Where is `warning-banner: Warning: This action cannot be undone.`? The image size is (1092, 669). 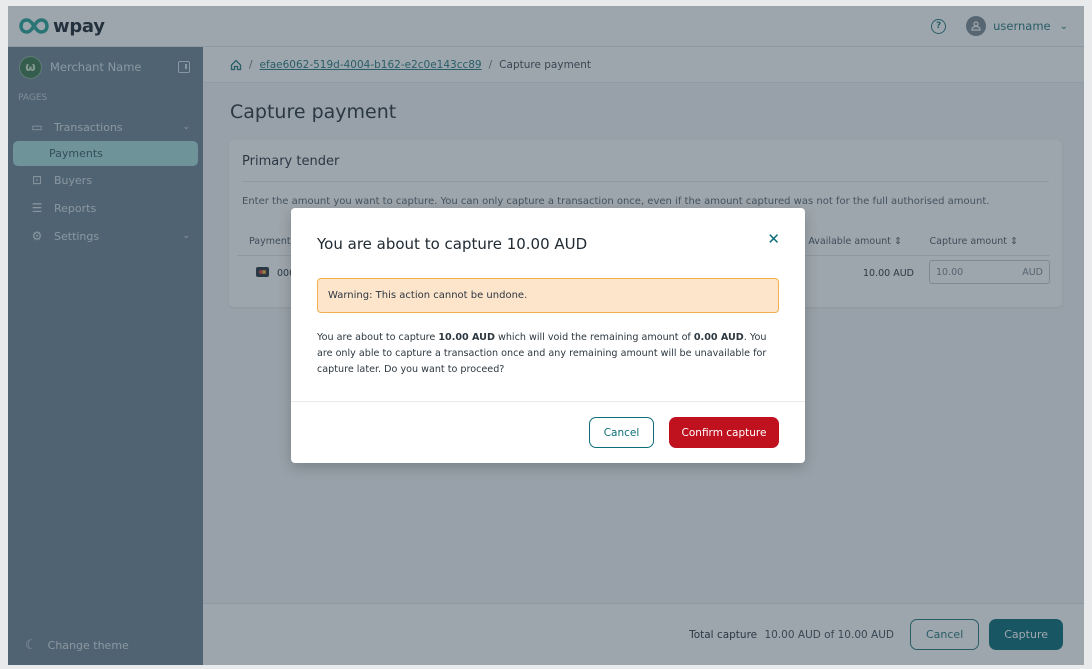 warning-banner: Warning: This action cannot be undone. is located at coordinates (548, 295).